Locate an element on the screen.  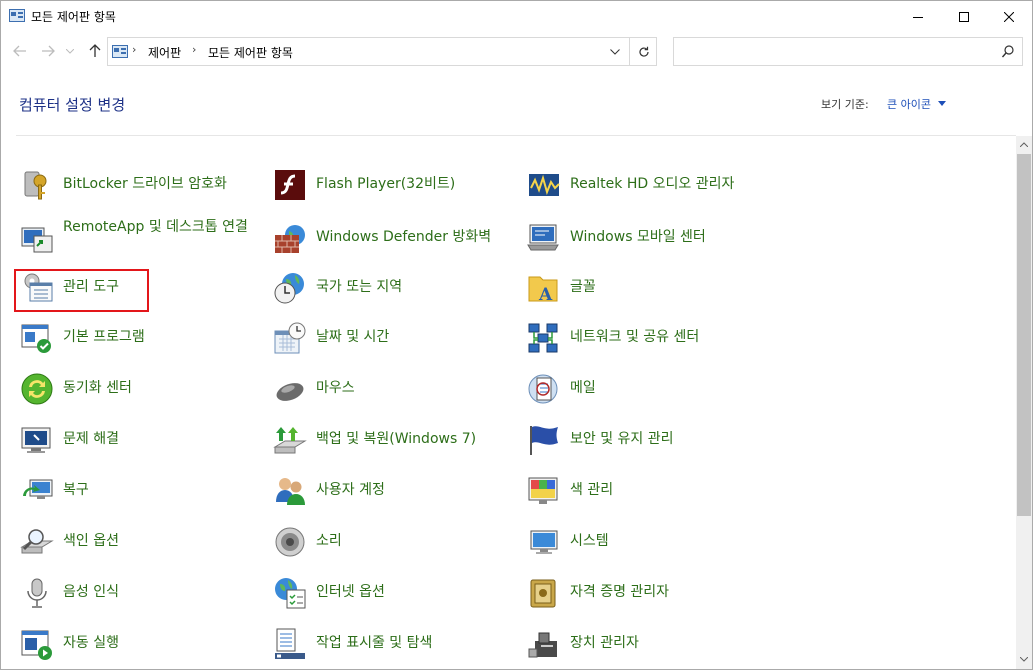
user-accounts-icon is located at coordinates (290, 491).